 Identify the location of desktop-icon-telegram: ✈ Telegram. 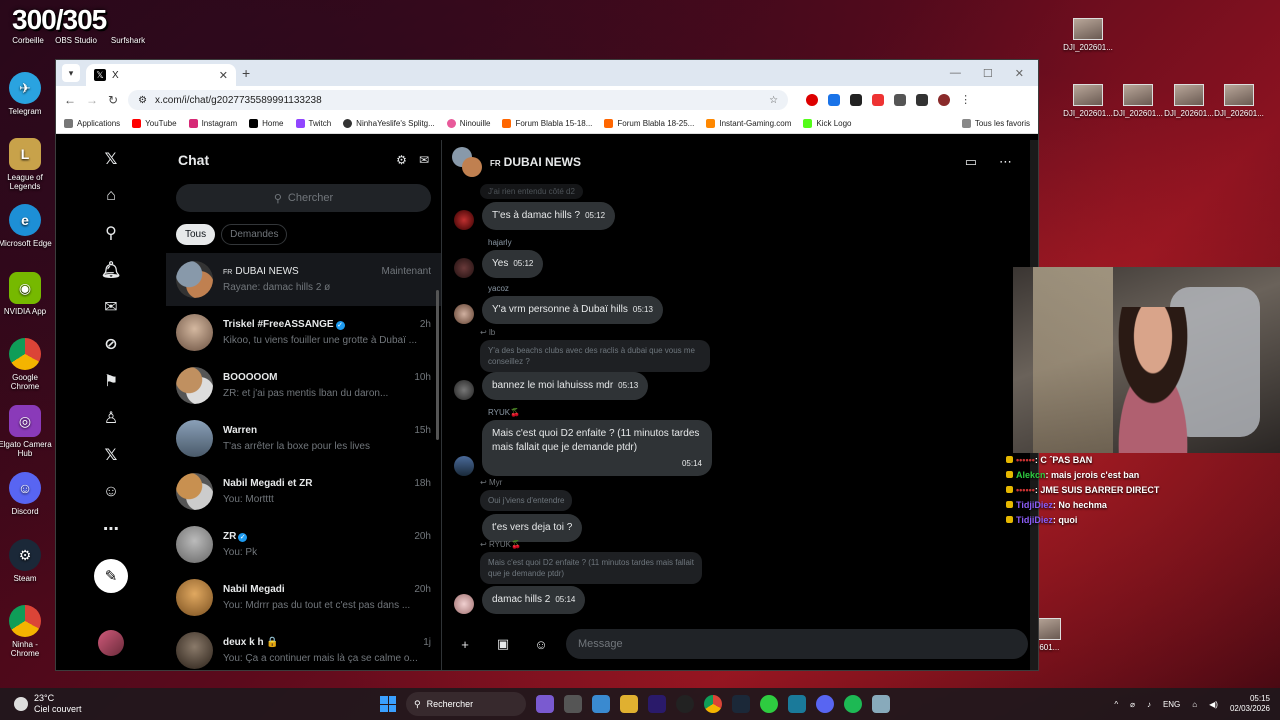
(26, 94).